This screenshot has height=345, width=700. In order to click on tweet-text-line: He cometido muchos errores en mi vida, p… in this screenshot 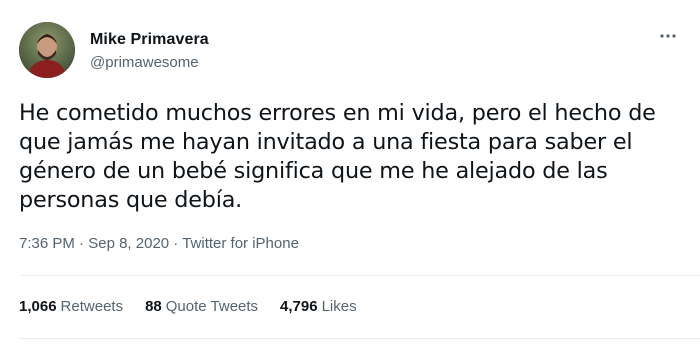, I will do `click(337, 113)`.